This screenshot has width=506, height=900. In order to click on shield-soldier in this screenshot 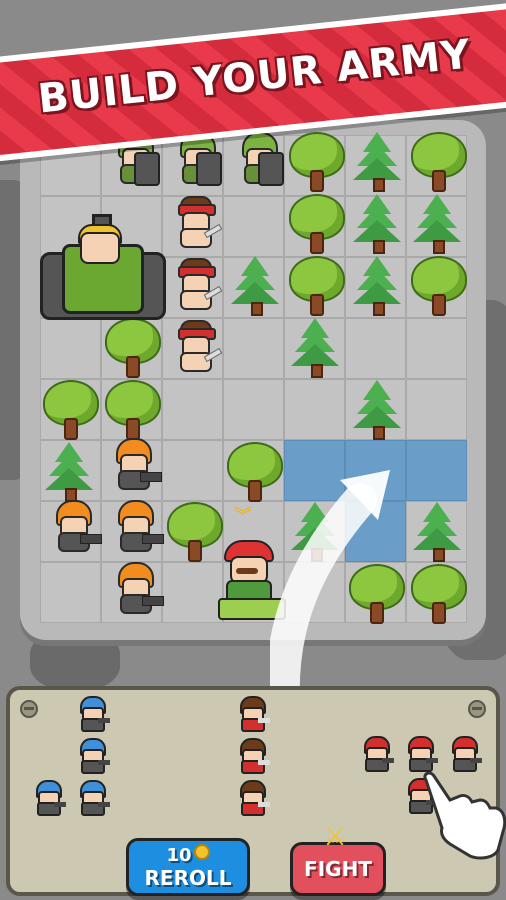, I will do `click(258, 158)`.